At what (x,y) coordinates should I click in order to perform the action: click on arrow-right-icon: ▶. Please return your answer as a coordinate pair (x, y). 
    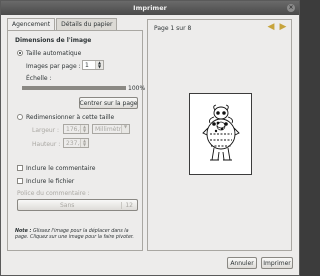
    Looking at the image, I should click on (283, 27).